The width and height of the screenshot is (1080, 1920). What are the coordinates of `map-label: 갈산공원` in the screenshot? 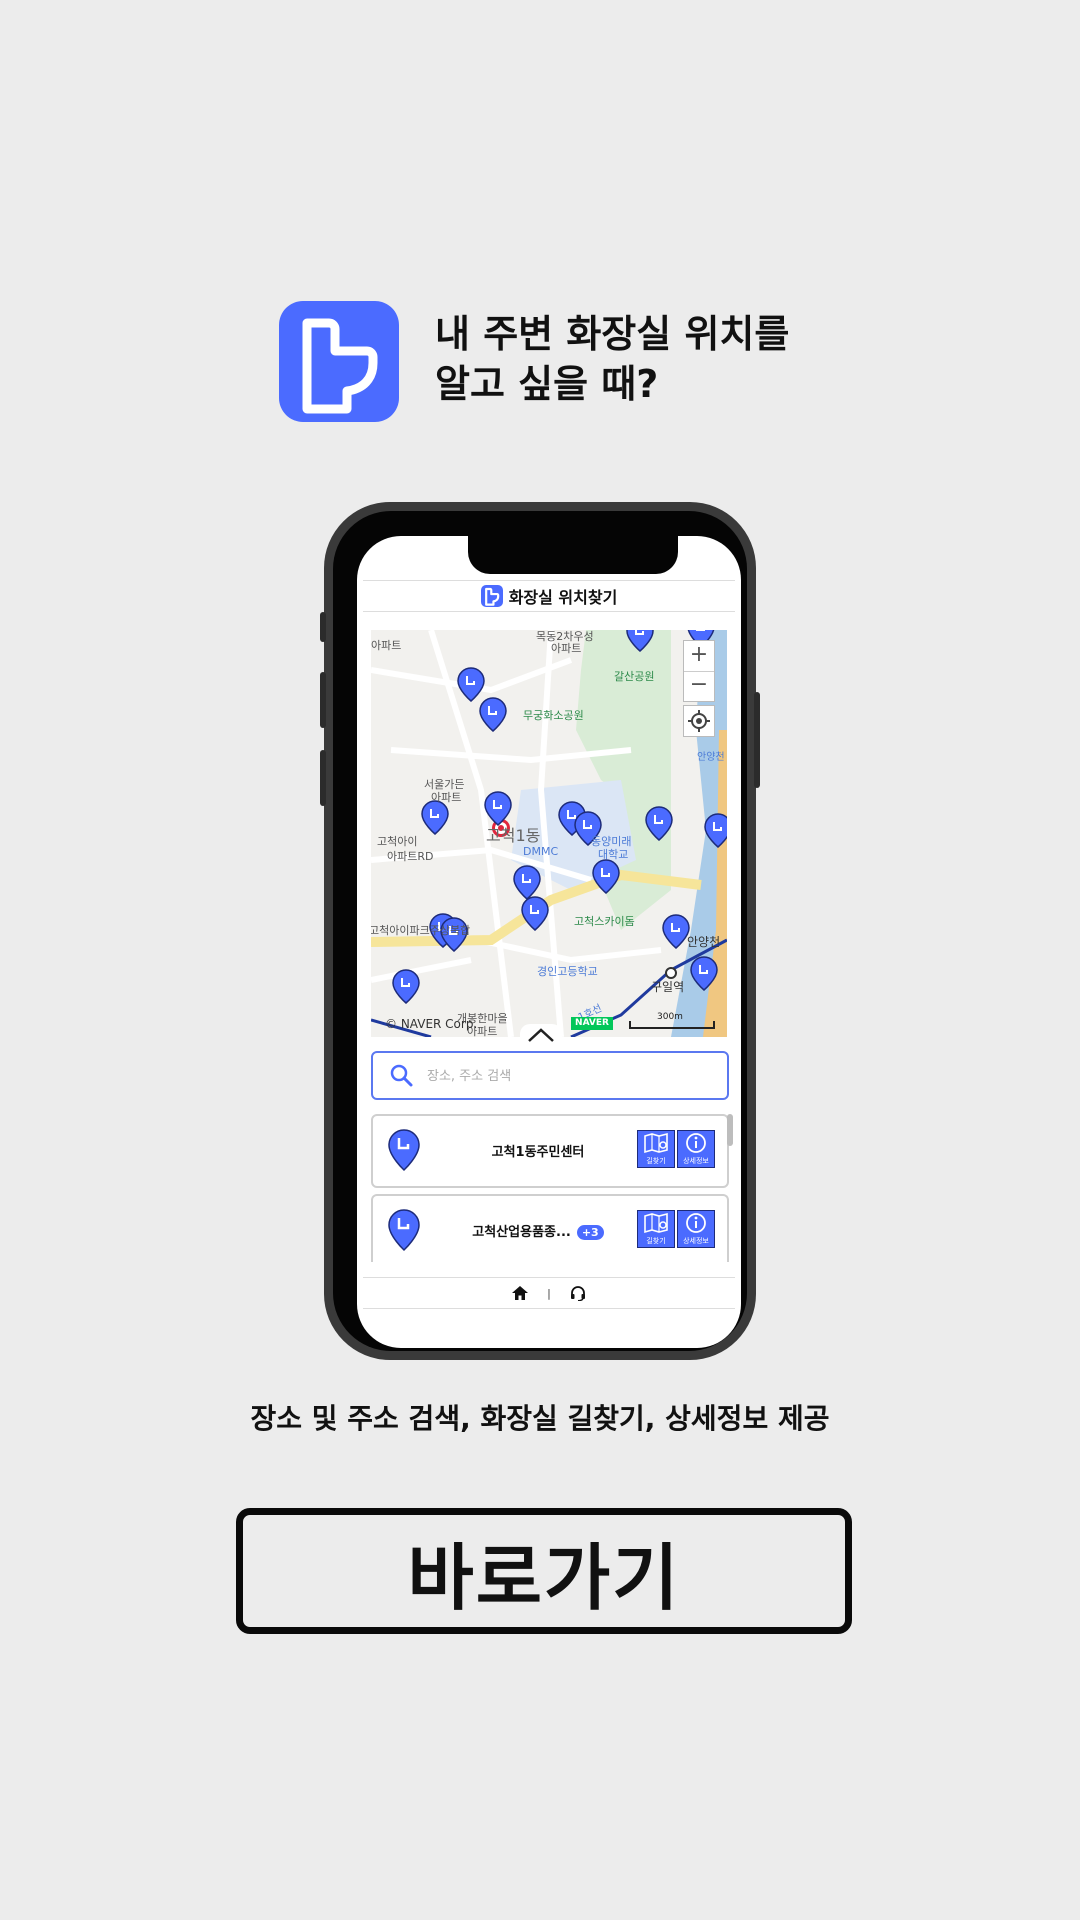 It's located at (634, 676).